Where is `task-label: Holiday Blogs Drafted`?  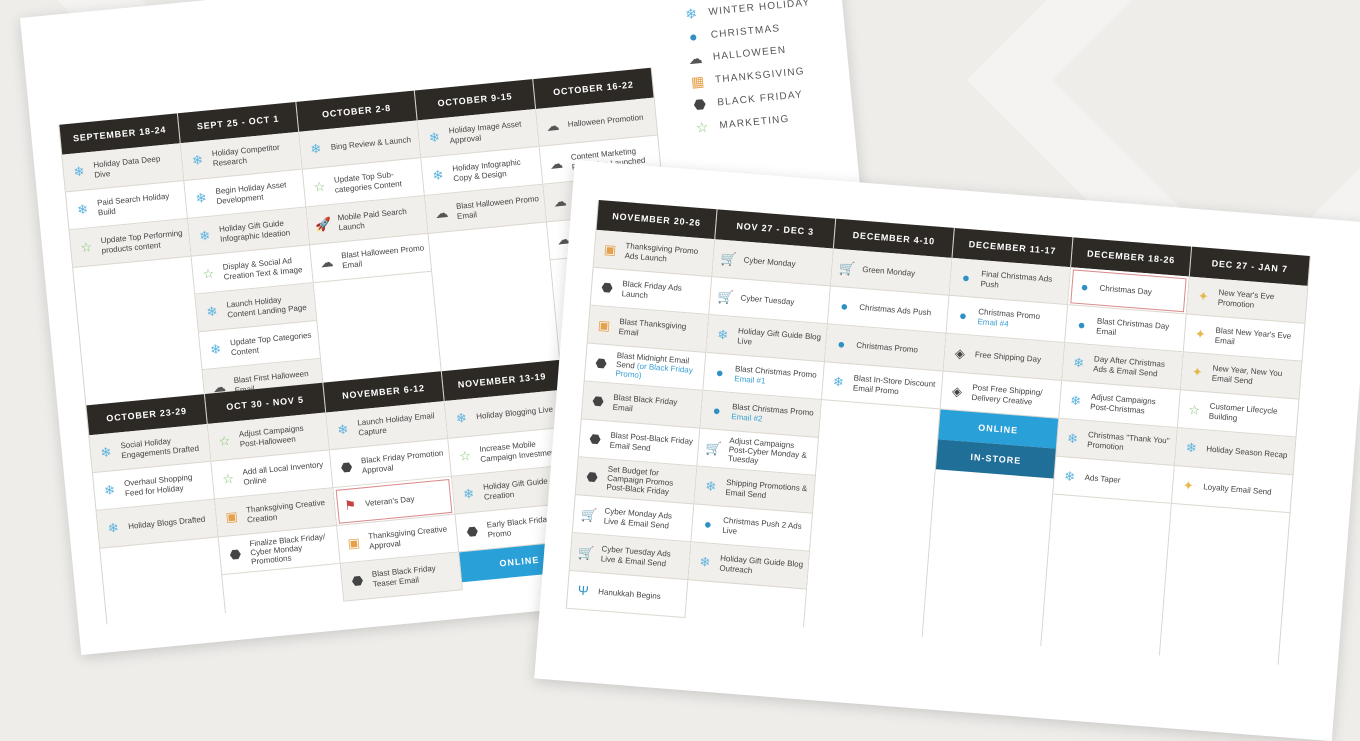
task-label: Holiday Blogs Drafted is located at coordinates (167, 522).